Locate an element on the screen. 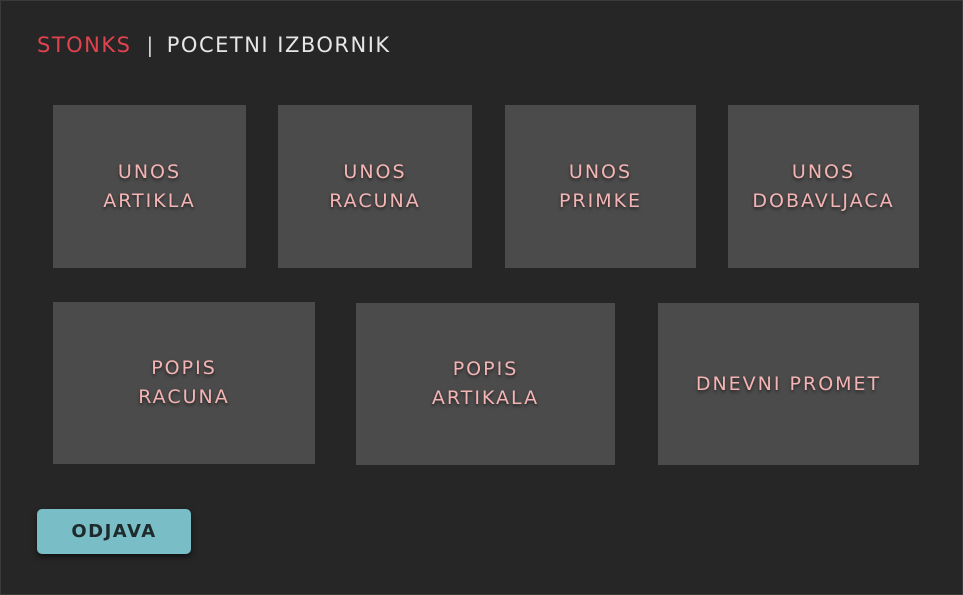 The width and height of the screenshot is (963, 595). tile-popis-artikala: POPIS ARTIKALA is located at coordinates (485, 384).